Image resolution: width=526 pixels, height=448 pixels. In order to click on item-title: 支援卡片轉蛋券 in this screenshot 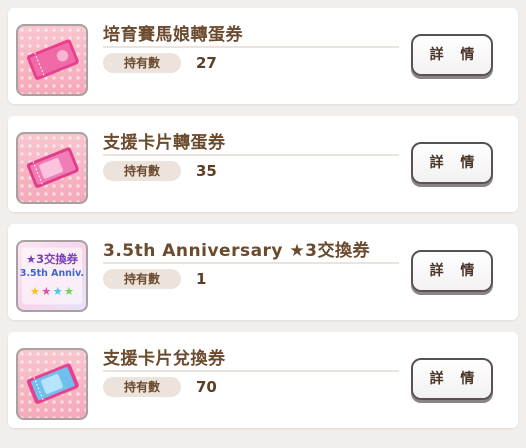, I will do `click(164, 143)`.